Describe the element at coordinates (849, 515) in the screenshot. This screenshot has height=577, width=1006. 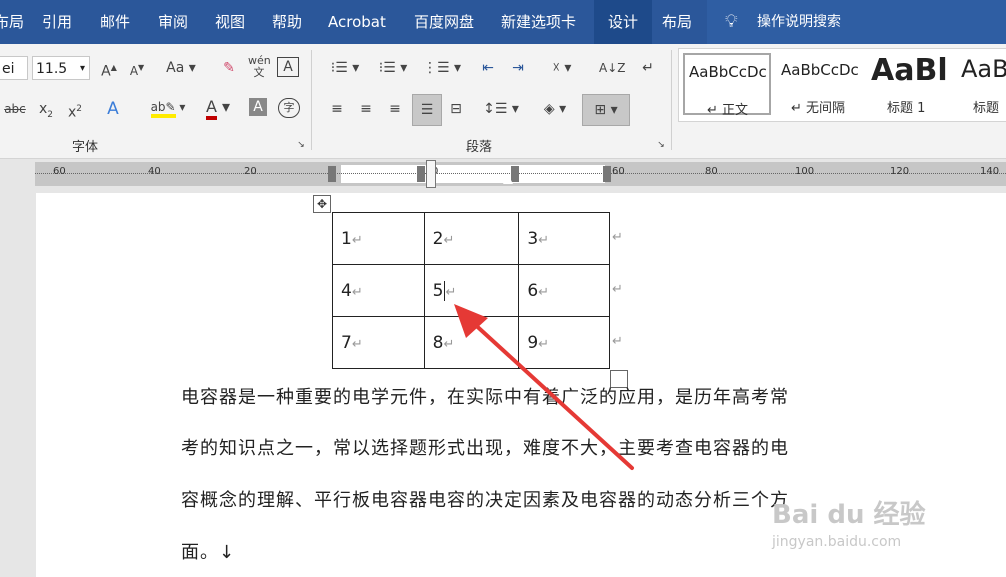
I see `baidu-jingyan-watermark: Bai du 经验` at that location.